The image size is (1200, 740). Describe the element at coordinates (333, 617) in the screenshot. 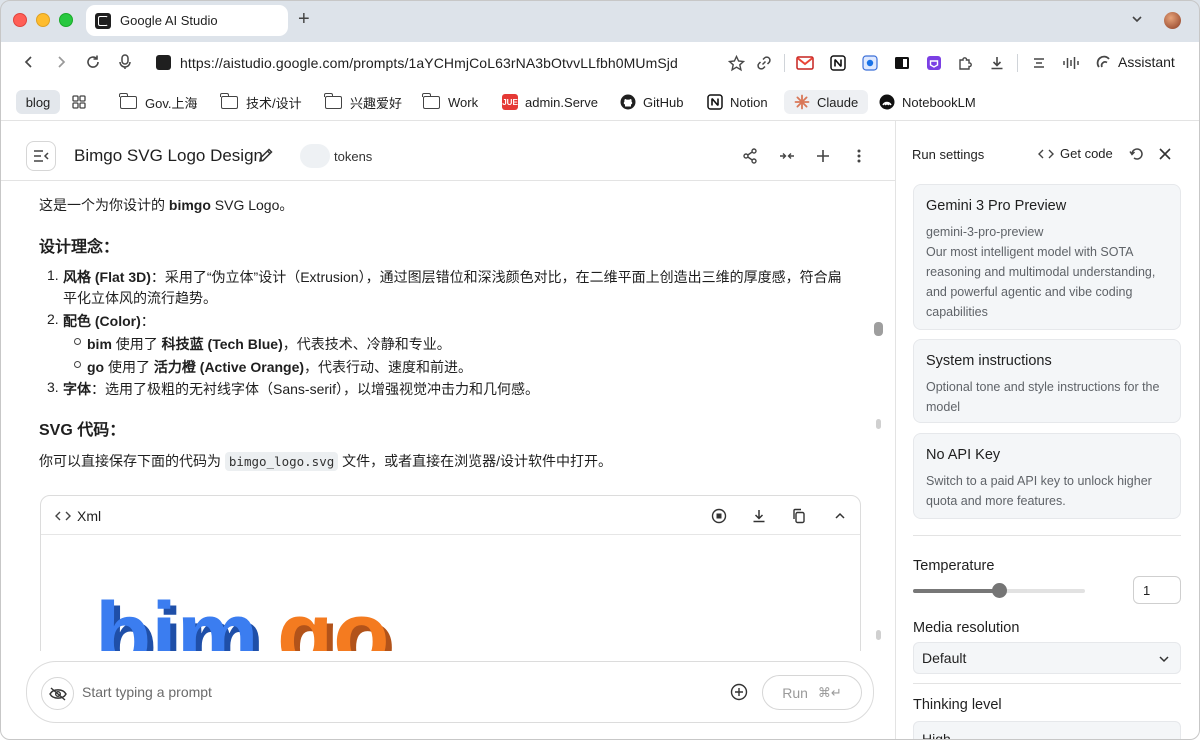

I see `logo-text-go: go` at that location.